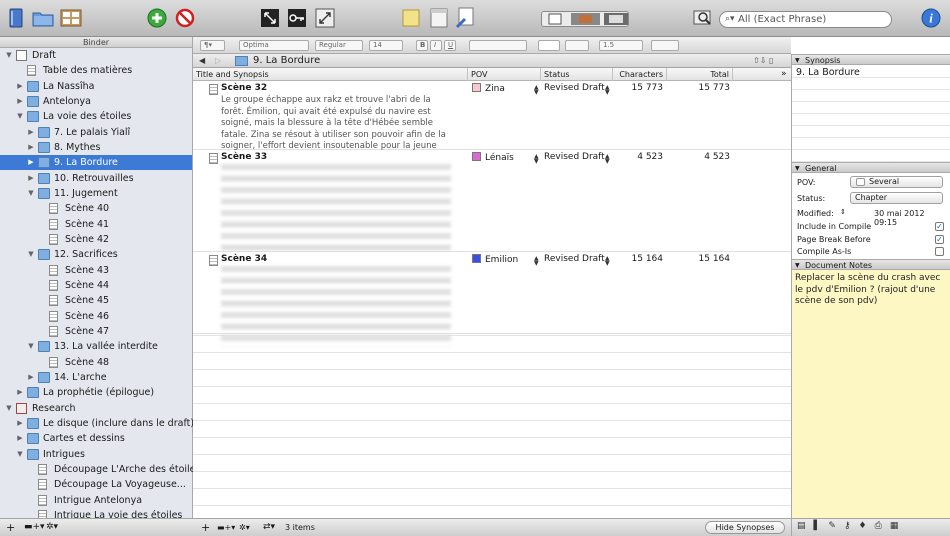 This screenshot has height=536, width=950. I want to click on underline-button: U, so click(450, 45).